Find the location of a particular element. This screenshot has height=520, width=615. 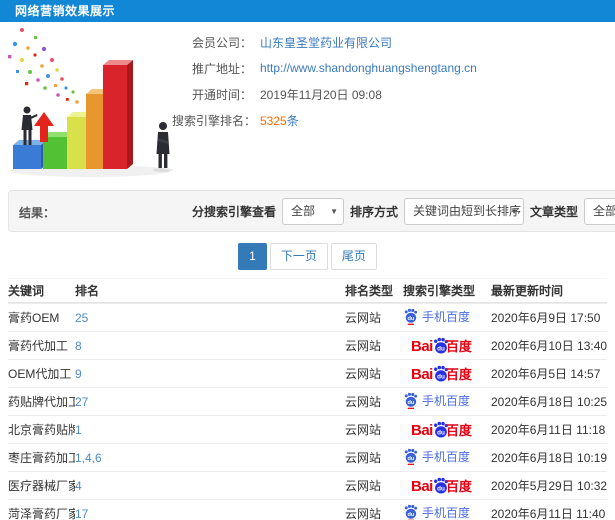

rank-count-label: 搜索引擎排名： is located at coordinates (214, 120).